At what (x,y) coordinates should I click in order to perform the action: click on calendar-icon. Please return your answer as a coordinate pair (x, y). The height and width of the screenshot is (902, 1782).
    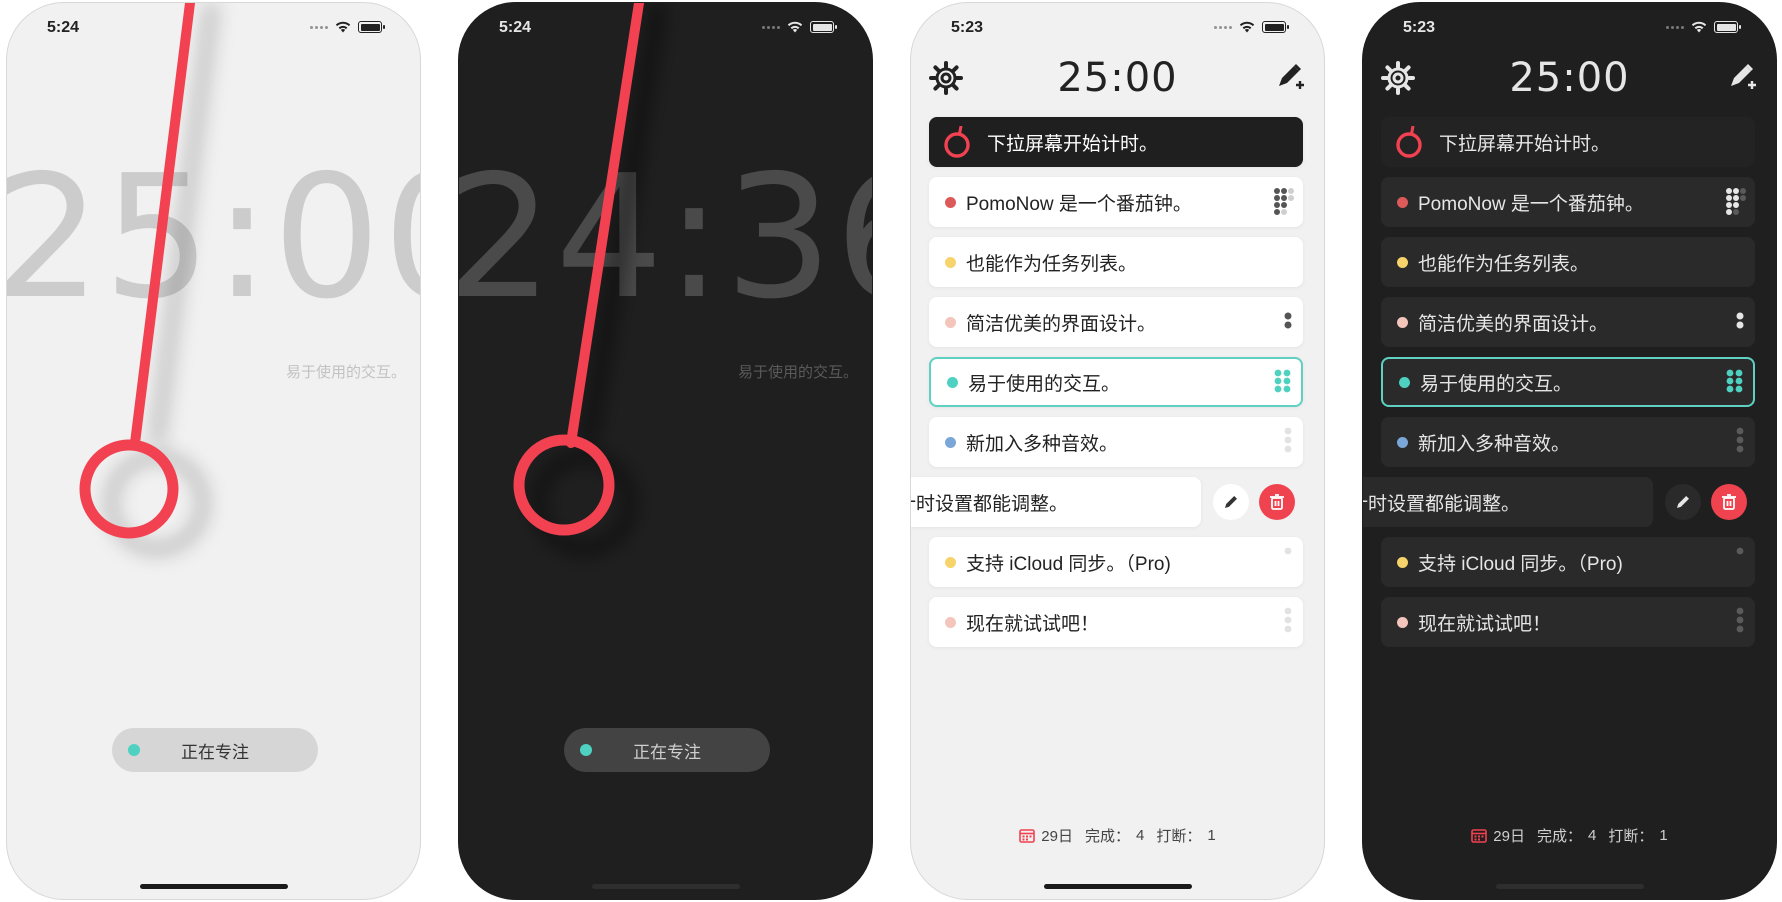
    Looking at the image, I should click on (1479, 836).